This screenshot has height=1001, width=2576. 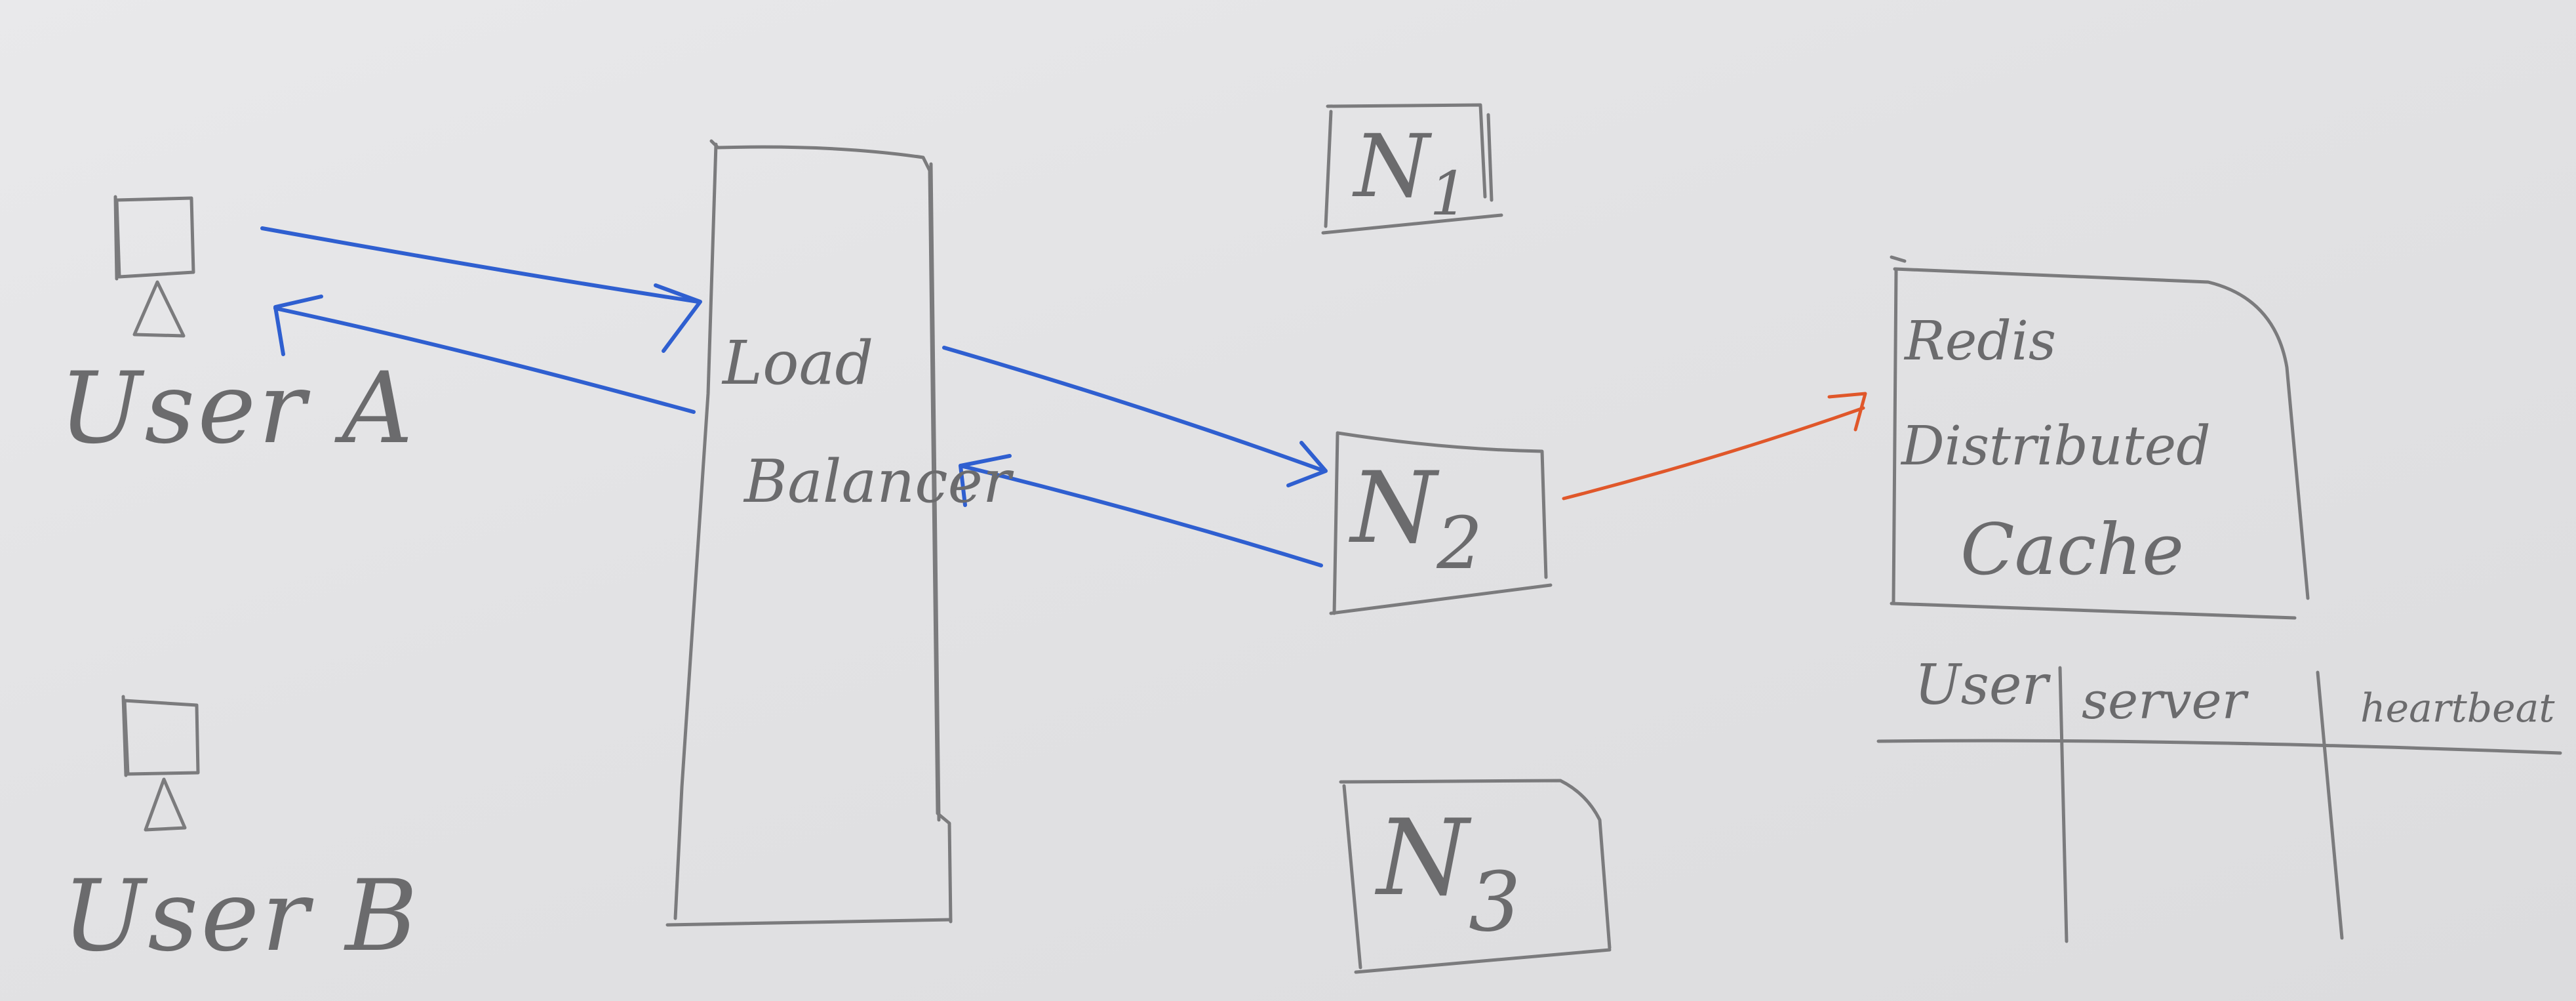 What do you see at coordinates (1981, 341) in the screenshot?
I see `redis-label-line1: Redis` at bounding box center [1981, 341].